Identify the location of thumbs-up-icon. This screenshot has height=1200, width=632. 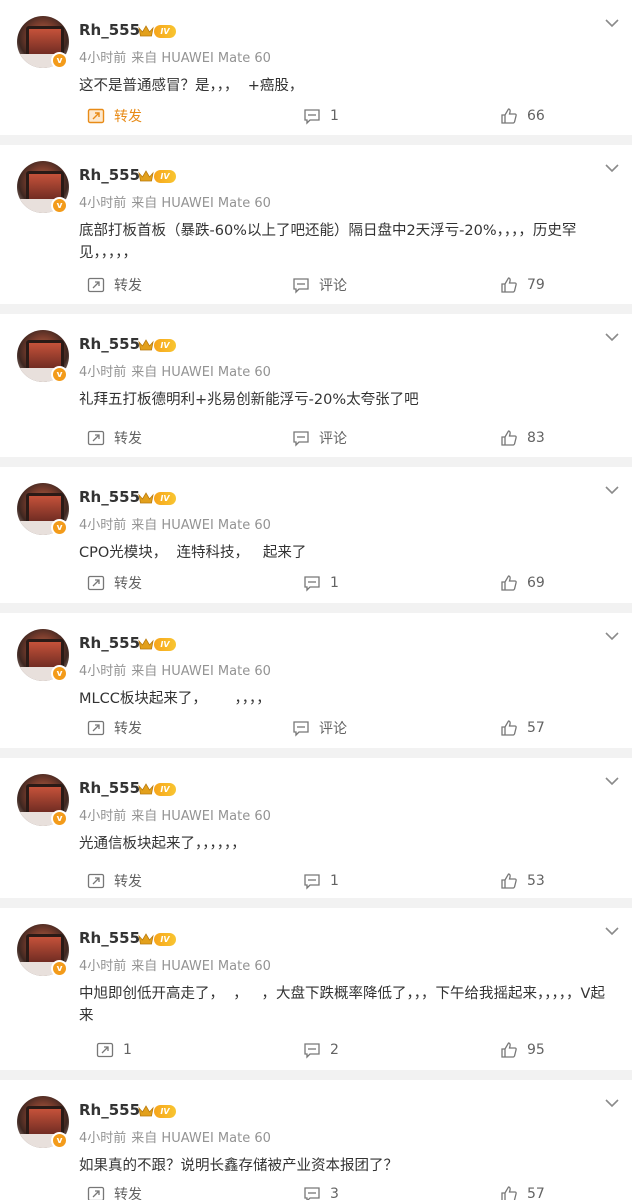
(509, 1050).